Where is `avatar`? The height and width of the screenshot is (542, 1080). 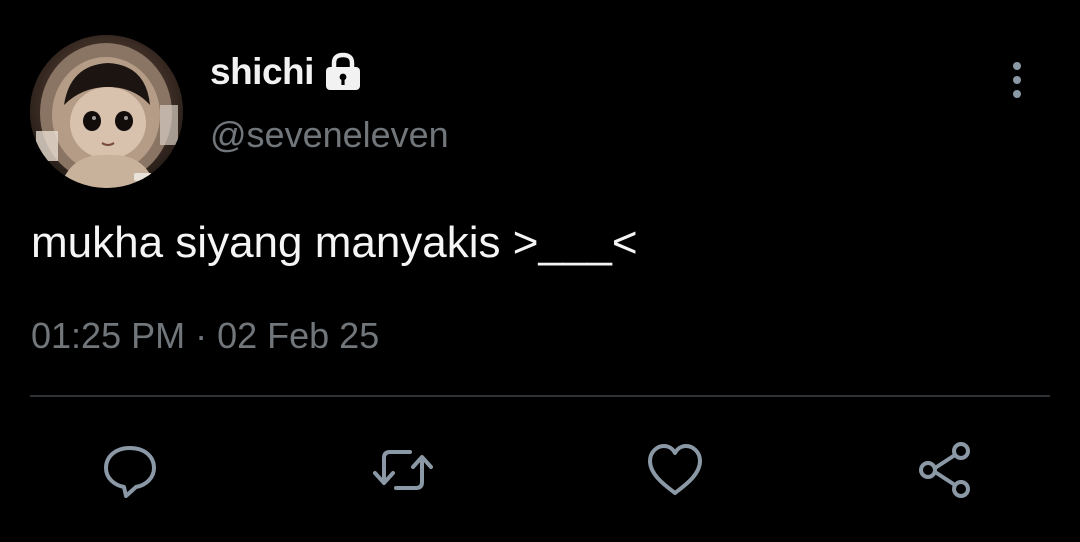 avatar is located at coordinates (106, 111).